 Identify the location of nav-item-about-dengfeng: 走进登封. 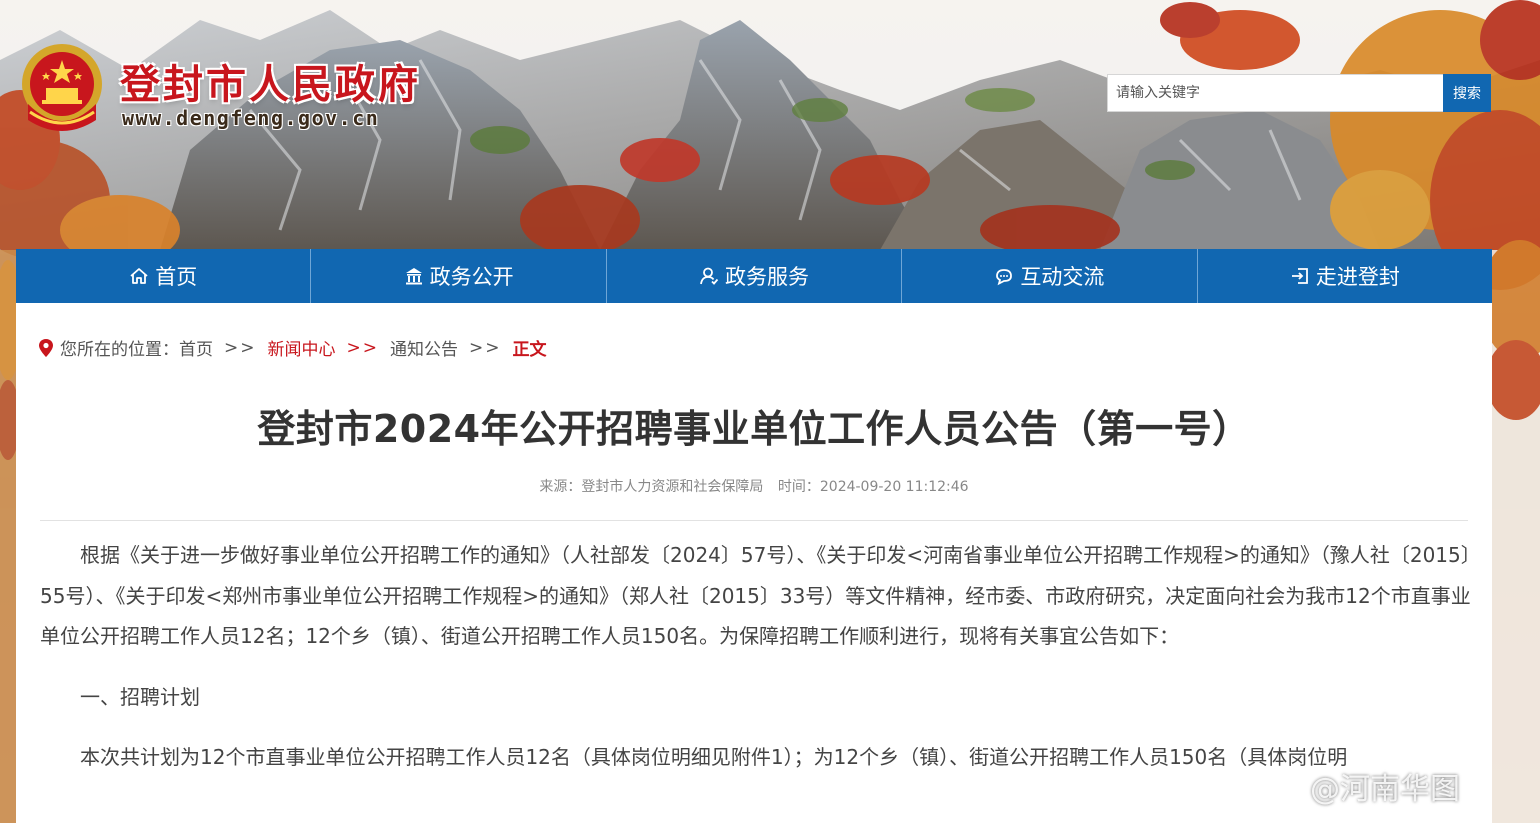
(1345, 276).